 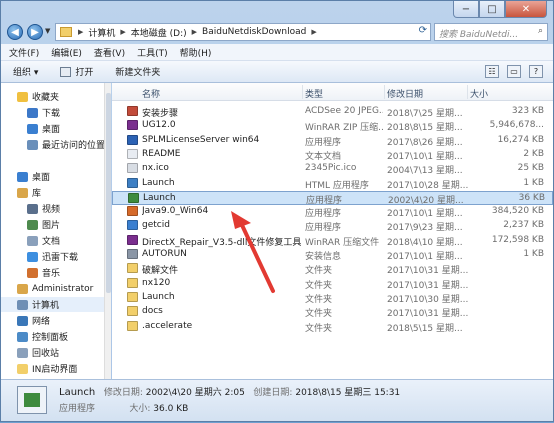 I want to click on details-file-name: Launch, so click(x=77, y=392).